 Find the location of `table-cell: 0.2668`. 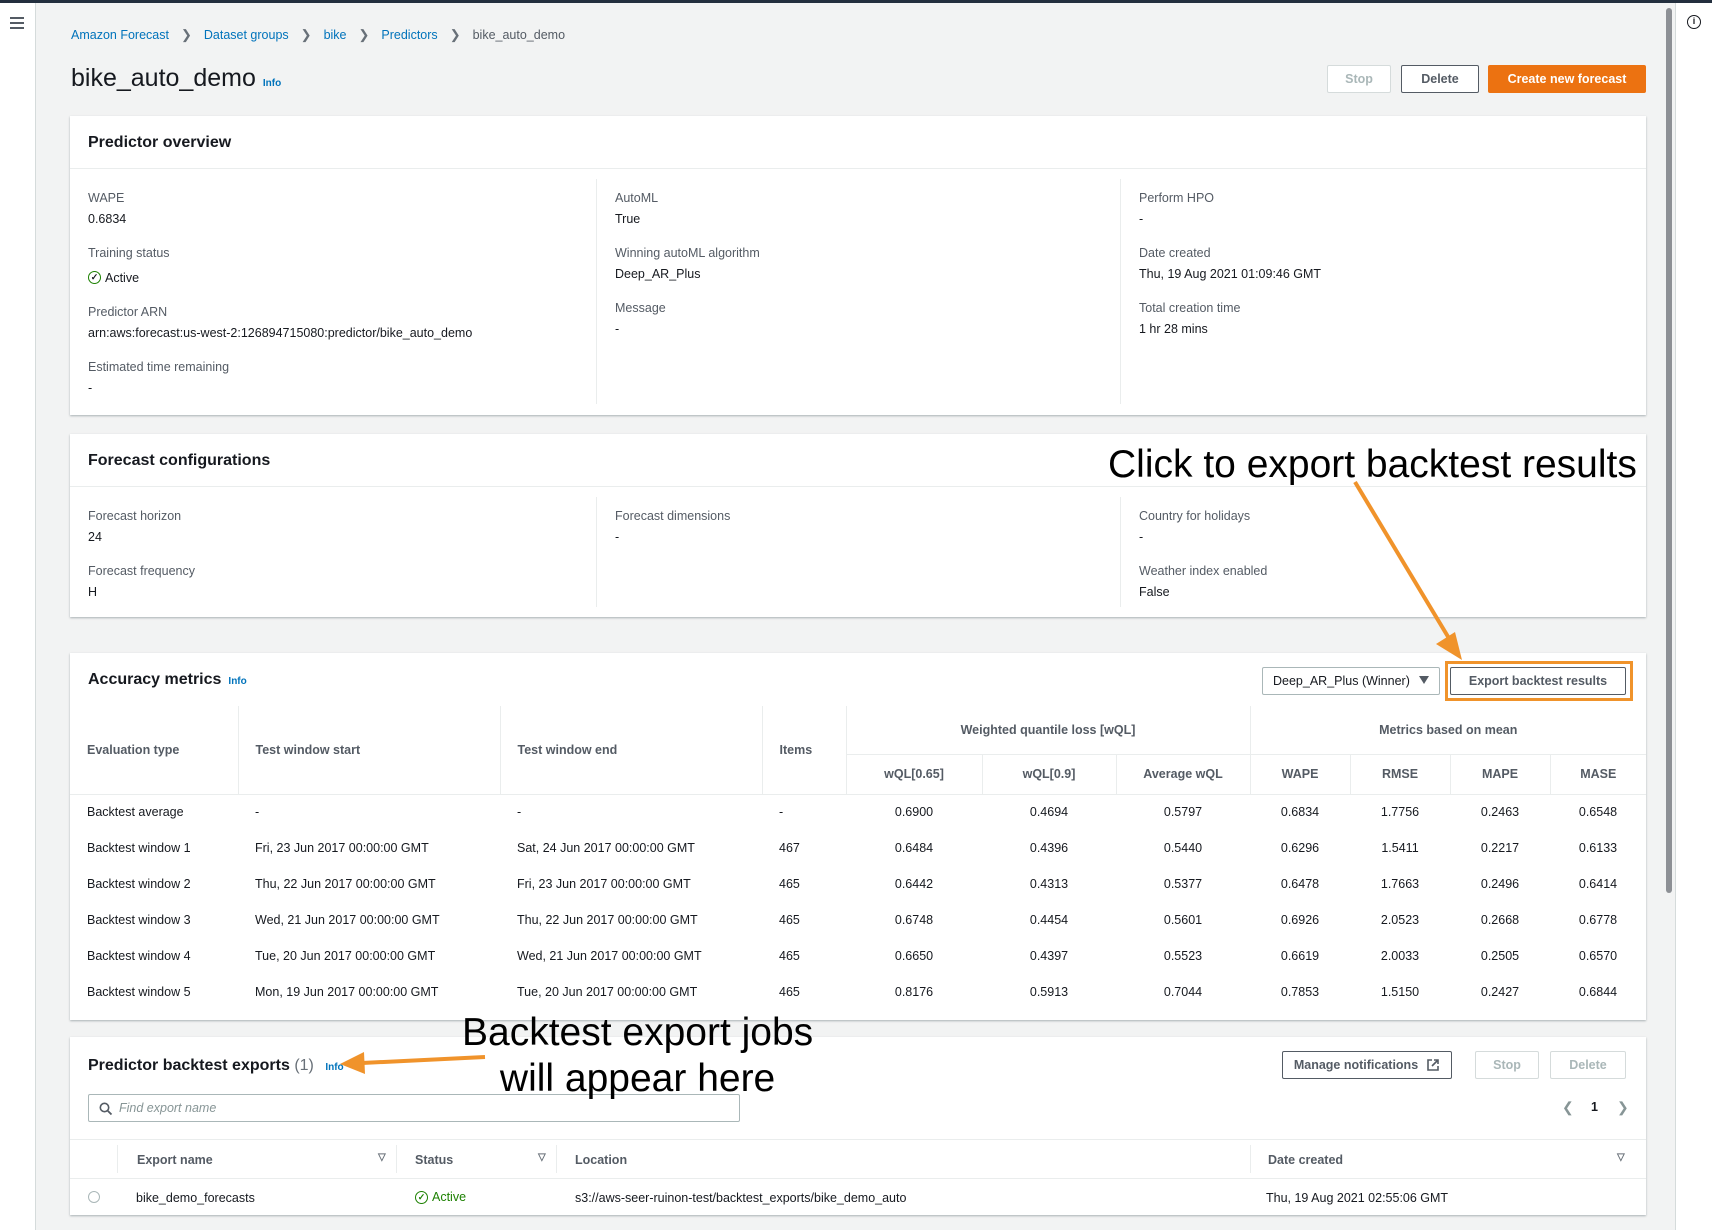

table-cell: 0.2668 is located at coordinates (1500, 920).